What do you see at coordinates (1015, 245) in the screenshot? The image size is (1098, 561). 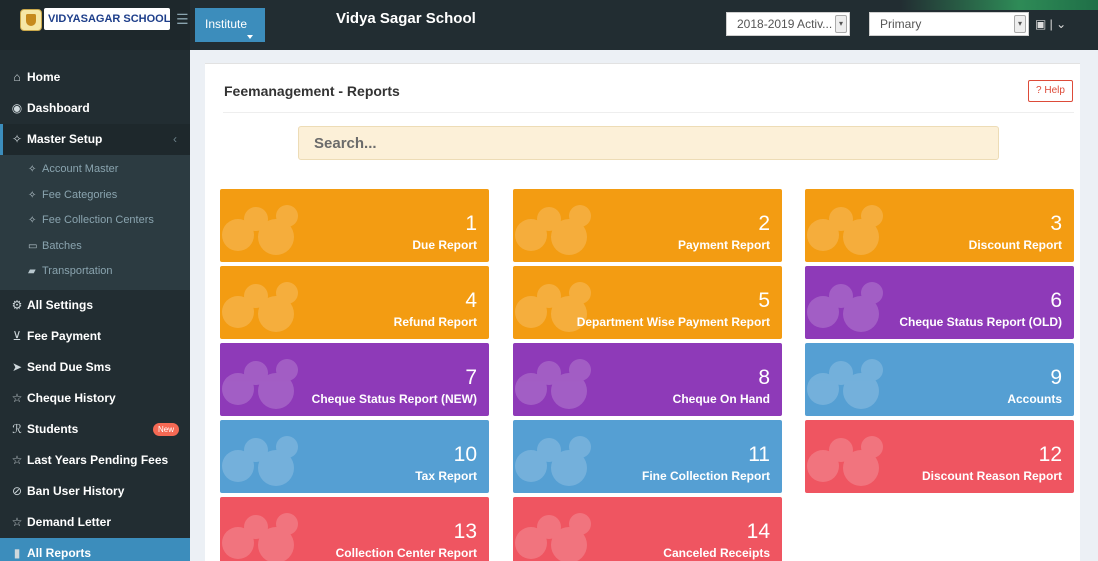 I see `report-tile-label: Discount Report` at bounding box center [1015, 245].